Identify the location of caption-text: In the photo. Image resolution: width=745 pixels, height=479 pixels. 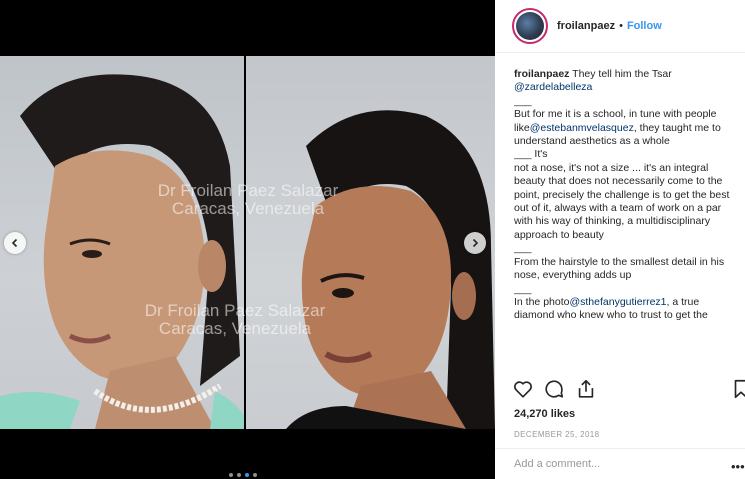
(542, 301).